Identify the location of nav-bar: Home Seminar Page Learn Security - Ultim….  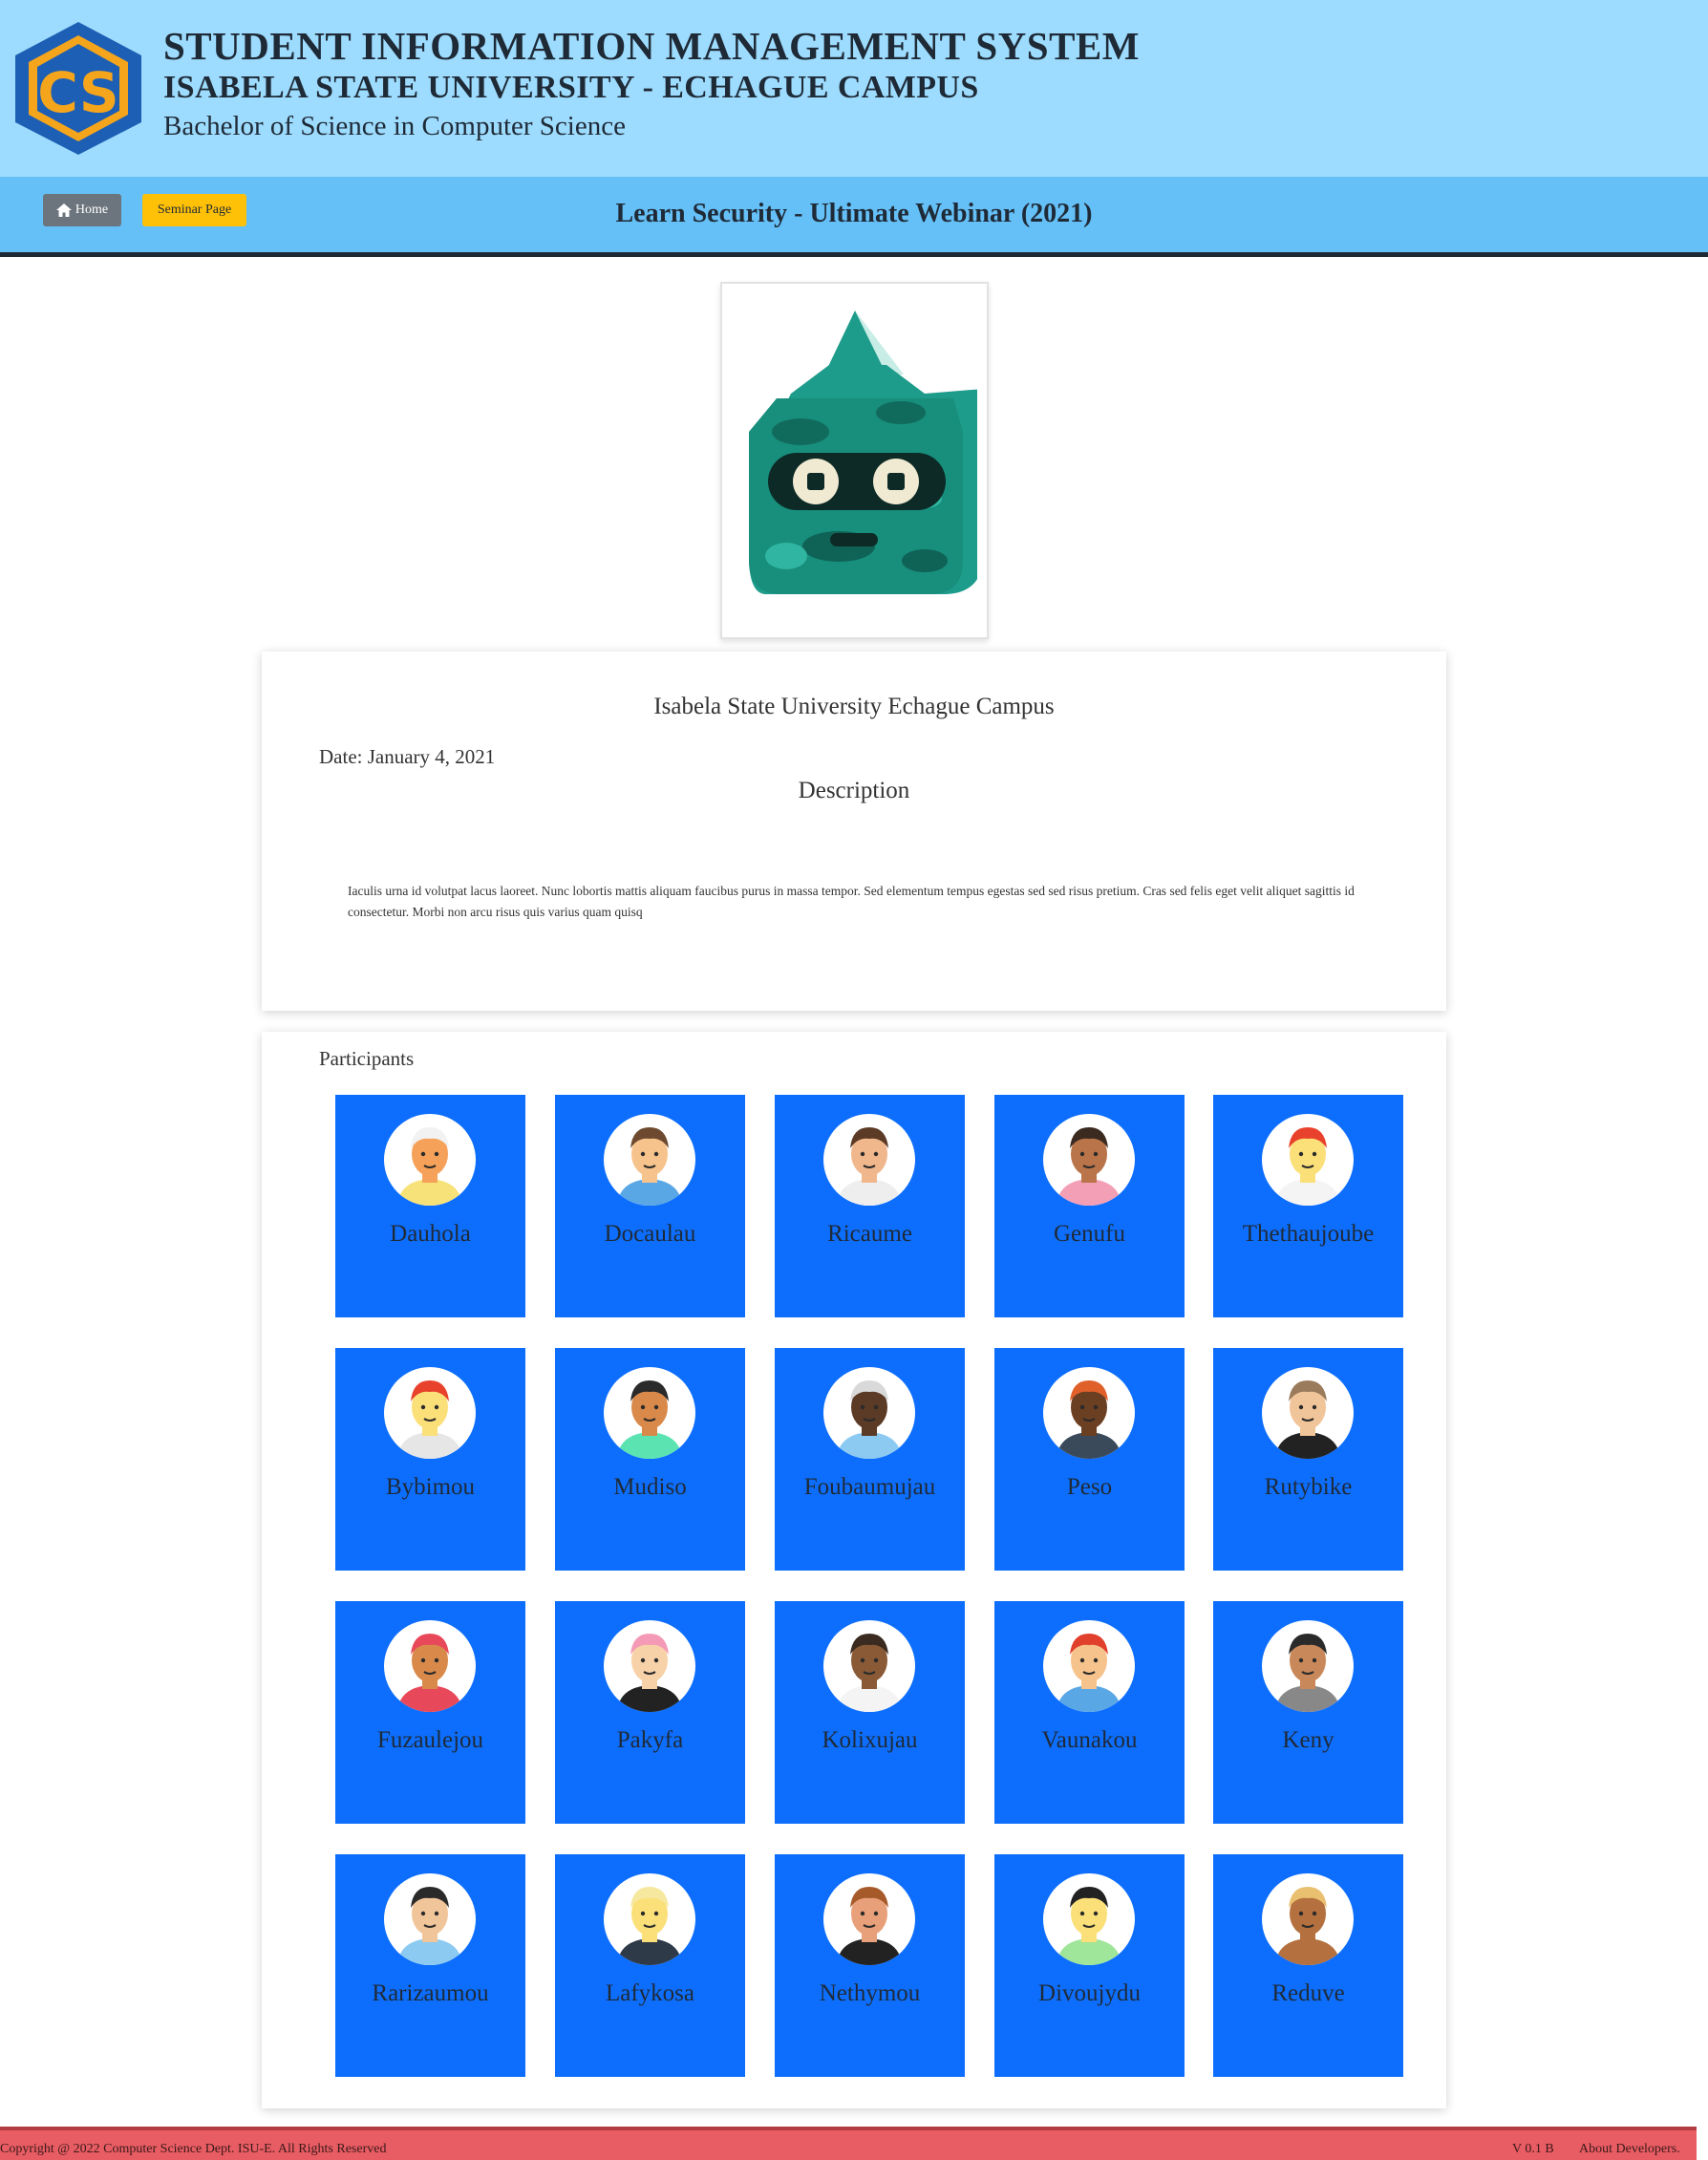
(854, 217).